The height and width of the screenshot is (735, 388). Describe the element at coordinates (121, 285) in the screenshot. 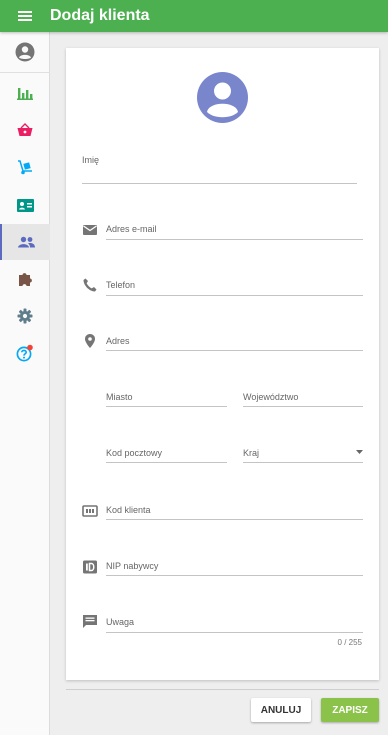

I see `phone-label: Telefon` at that location.